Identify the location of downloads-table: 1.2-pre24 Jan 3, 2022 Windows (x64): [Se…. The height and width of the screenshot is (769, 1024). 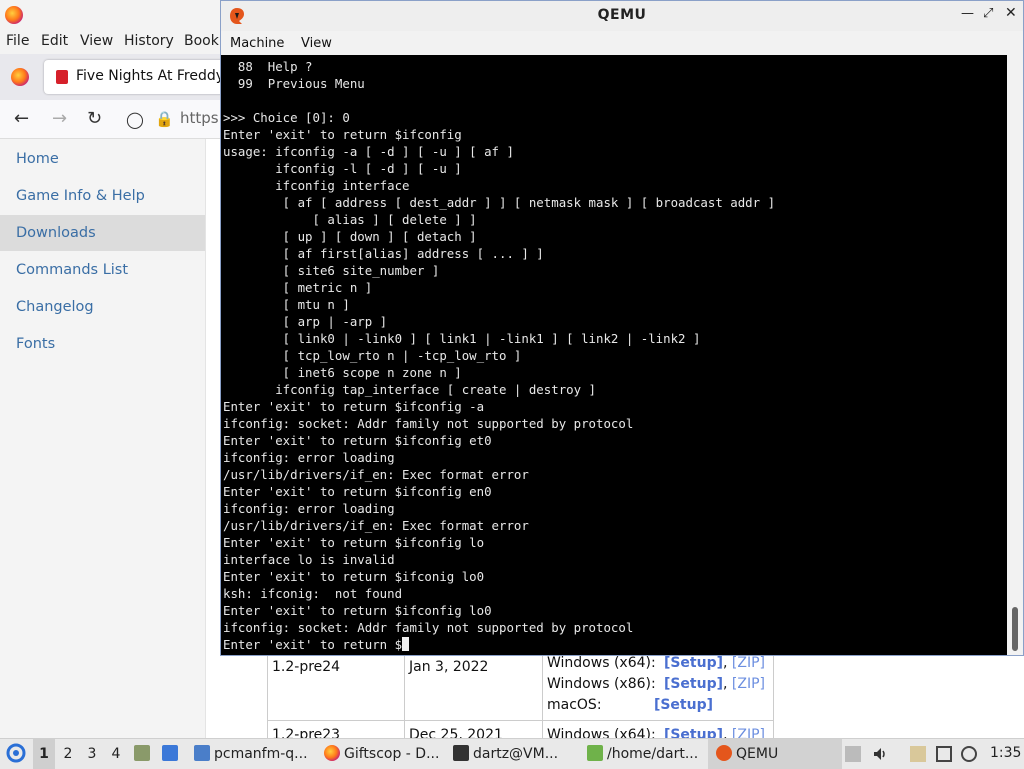
(520, 702).